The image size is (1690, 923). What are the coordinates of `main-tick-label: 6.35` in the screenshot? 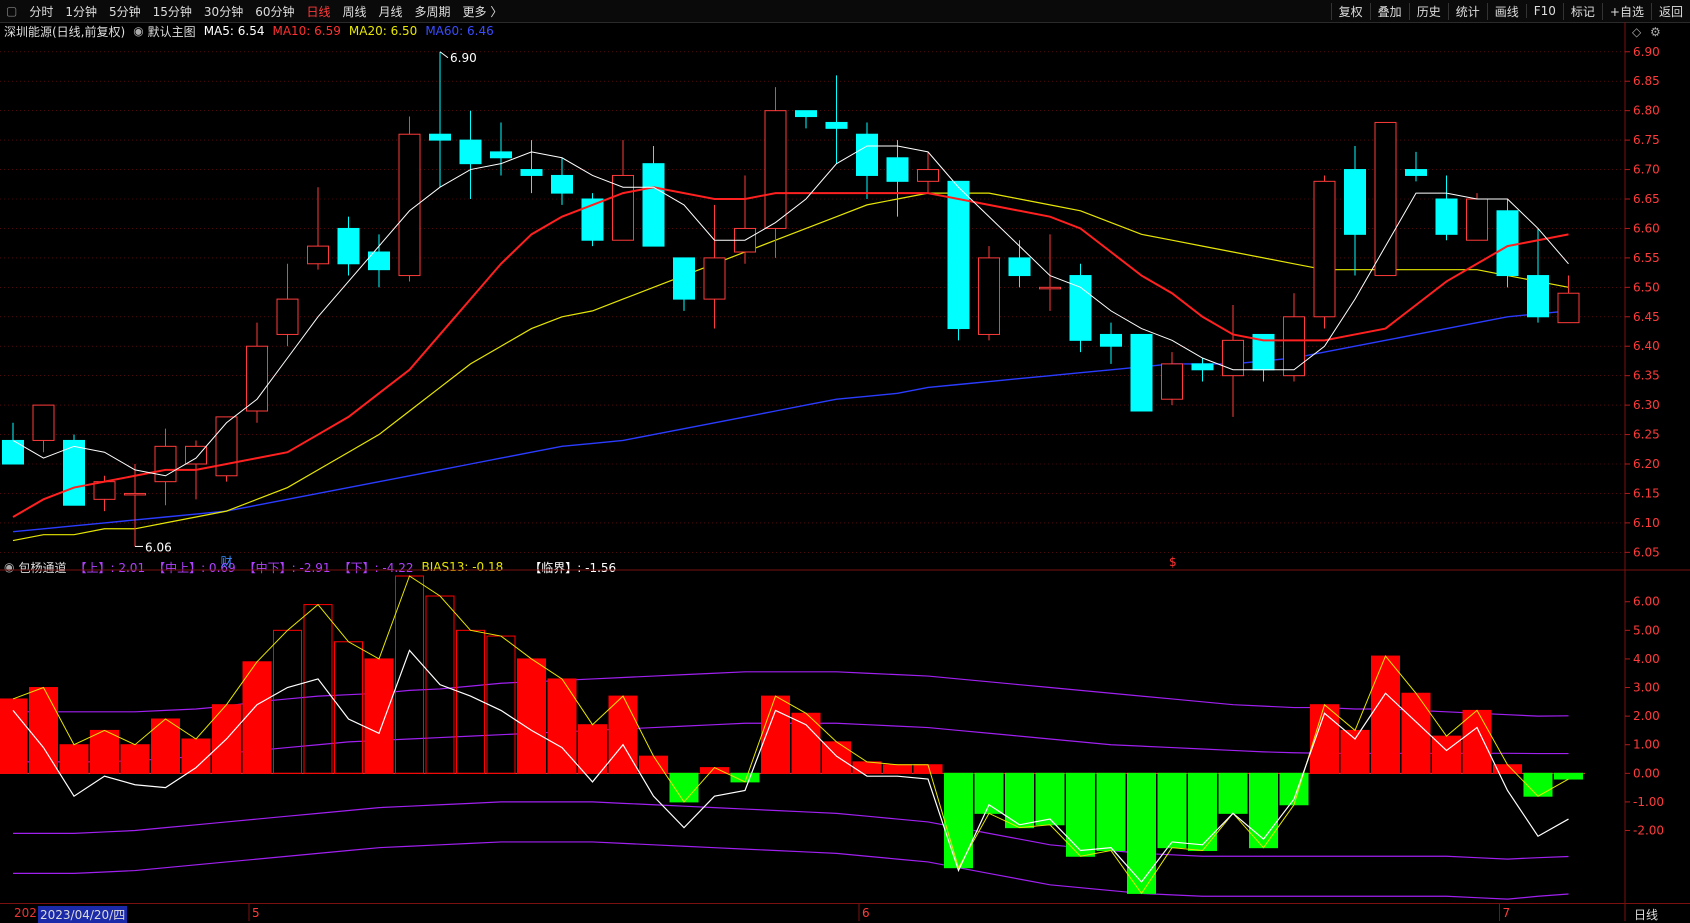 It's located at (1646, 376).